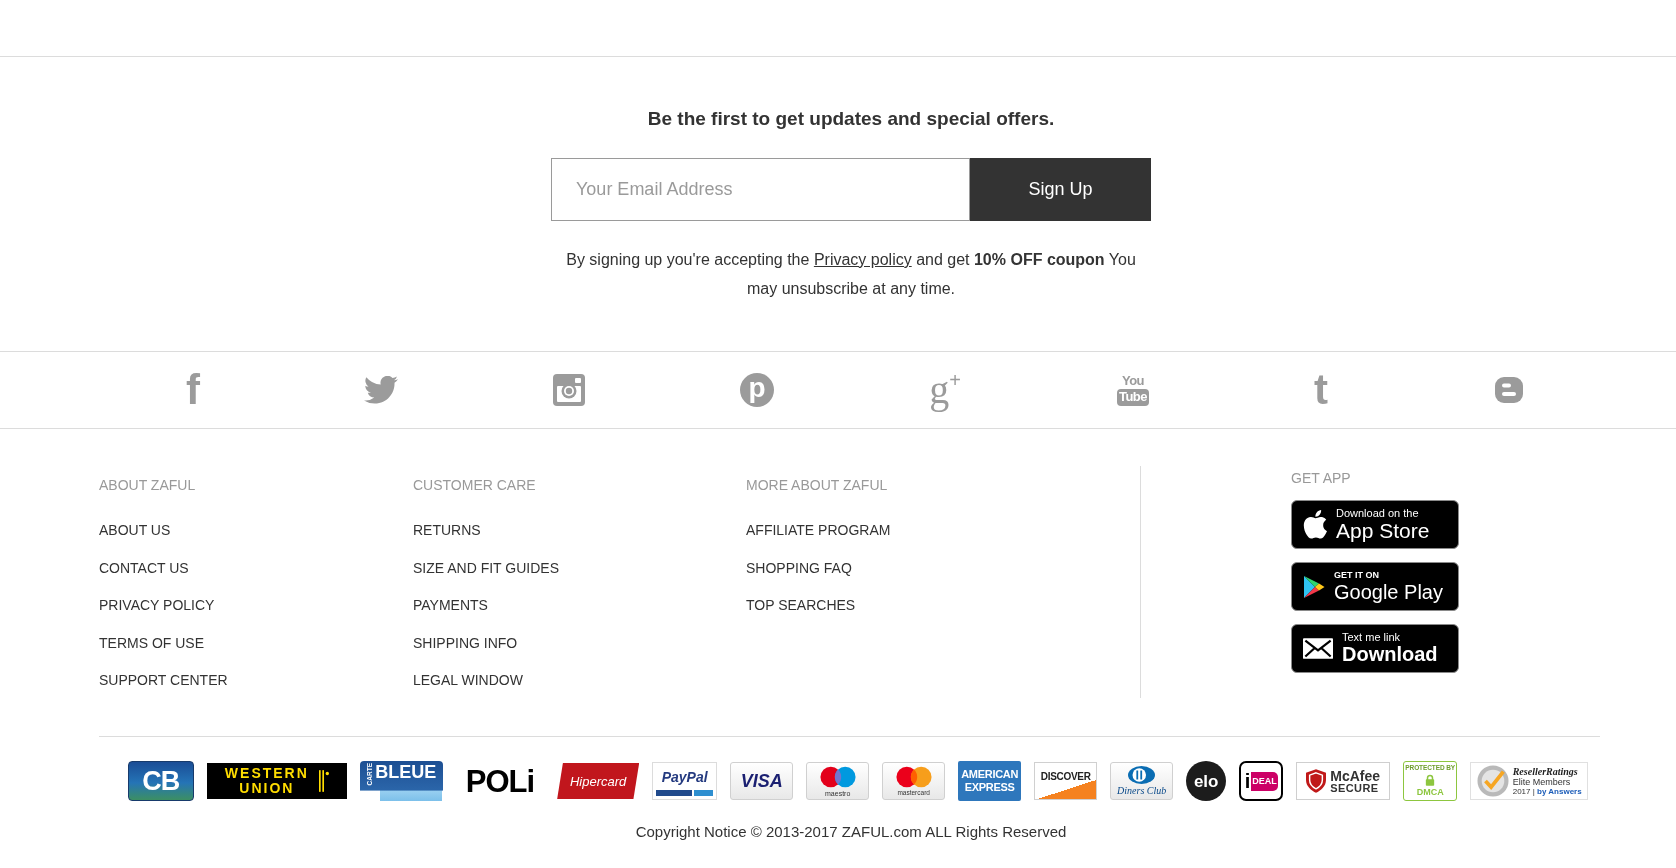 The width and height of the screenshot is (1676, 868). What do you see at coordinates (1060, 189) in the screenshot?
I see `sign-up-button: Sign Up` at bounding box center [1060, 189].